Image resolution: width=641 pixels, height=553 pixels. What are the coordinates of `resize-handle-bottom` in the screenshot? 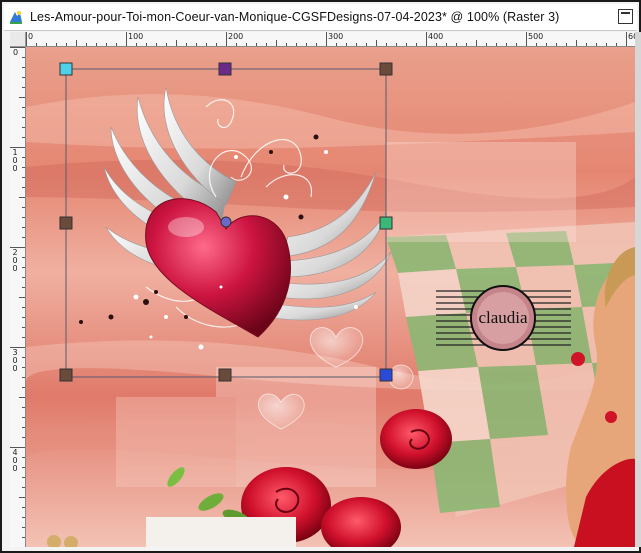 It's located at (225, 375).